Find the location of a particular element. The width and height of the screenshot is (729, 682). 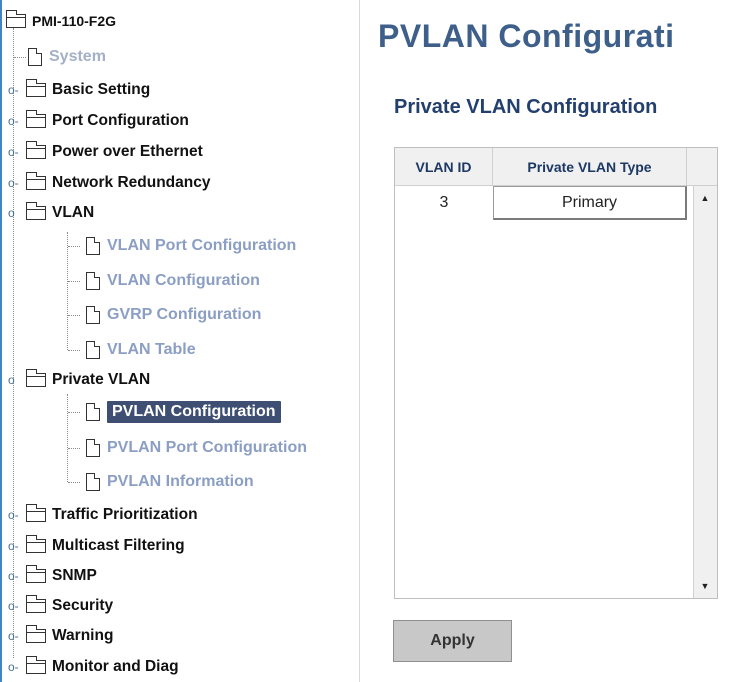

tree-item-basic-setting: o- Basic Setting is located at coordinates (79, 90).